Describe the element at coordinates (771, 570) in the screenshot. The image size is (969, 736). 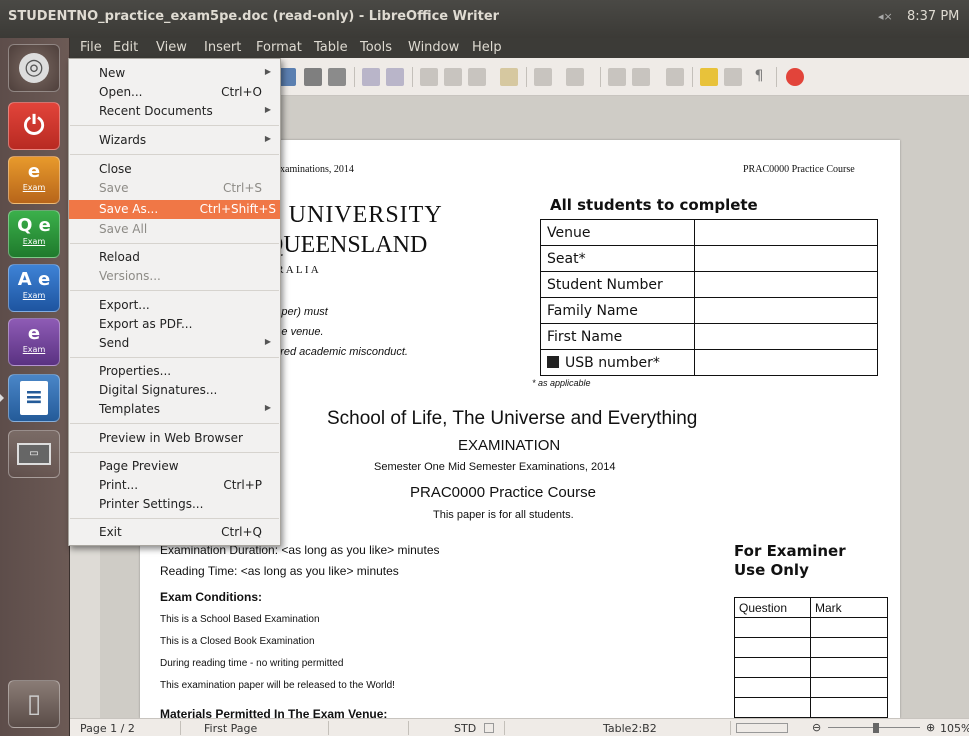
I see `examiner-heading-line2: Use Only` at that location.